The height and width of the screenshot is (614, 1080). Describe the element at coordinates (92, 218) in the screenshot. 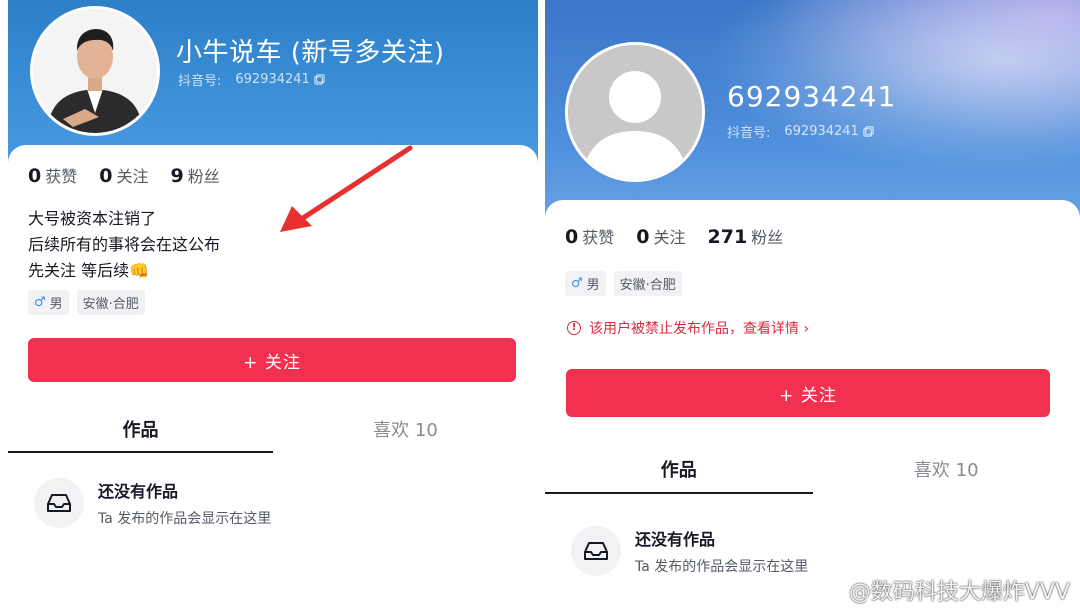

I see `bio-line: 大号被资本注销了` at that location.